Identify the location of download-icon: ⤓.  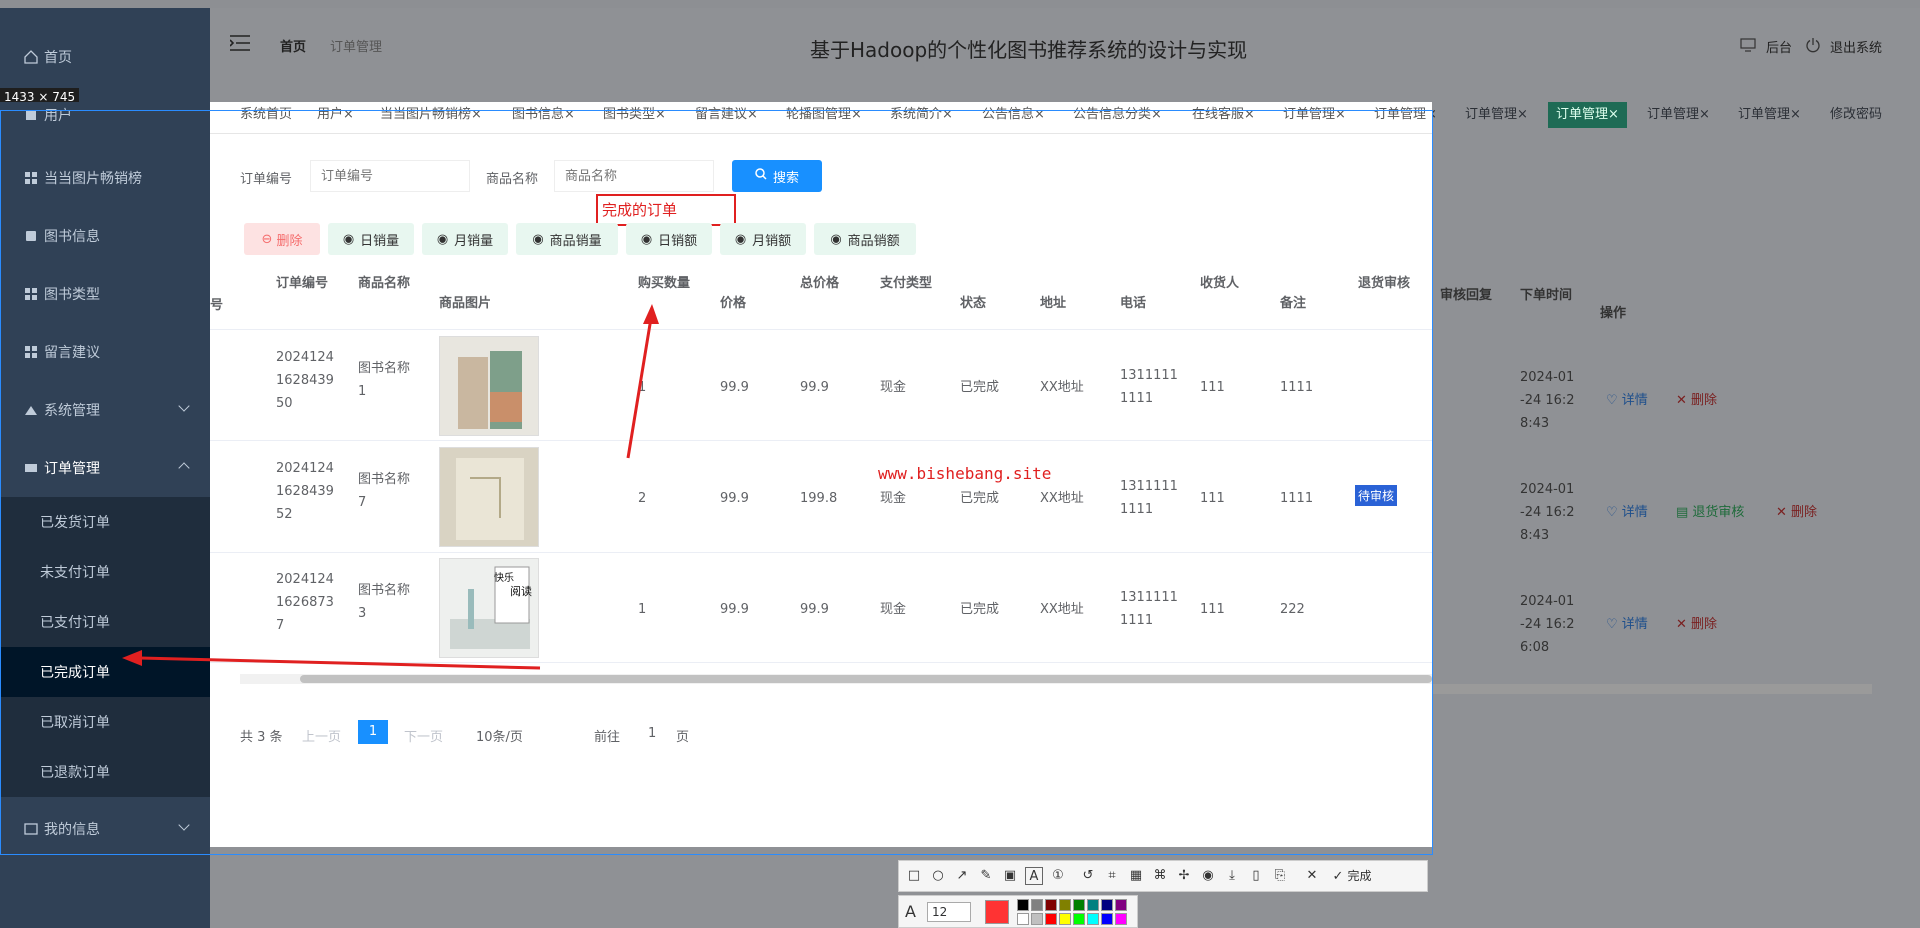
(1232, 876).